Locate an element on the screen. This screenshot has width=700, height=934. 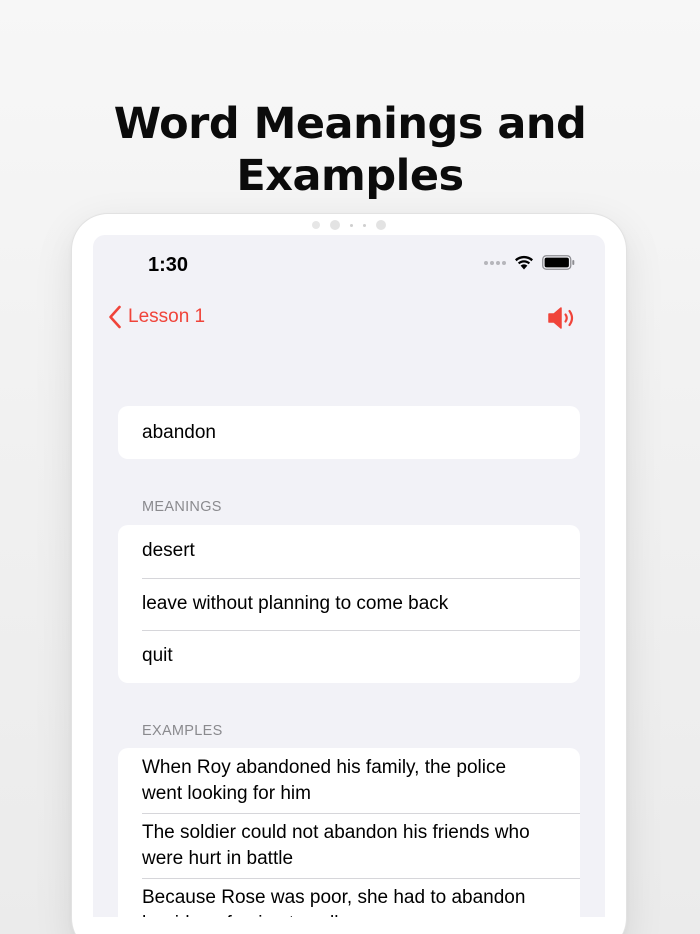
meaning-item: quit is located at coordinates (349, 656).